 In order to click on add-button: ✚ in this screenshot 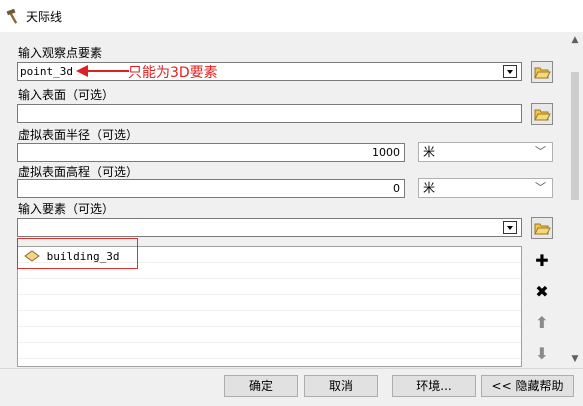, I will do `click(542, 261)`.